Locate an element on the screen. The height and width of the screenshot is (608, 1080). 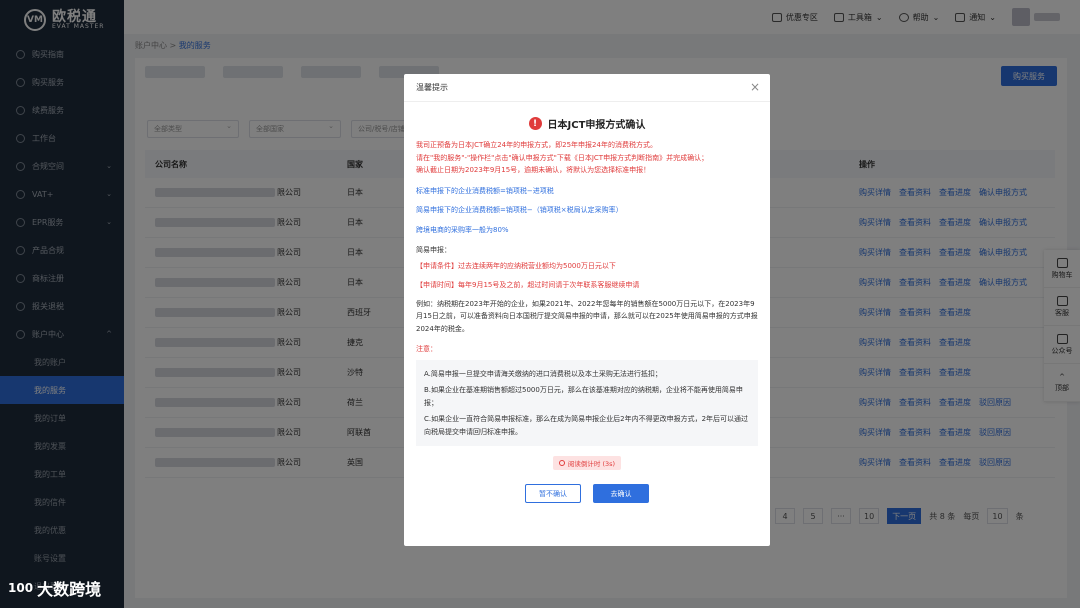
modal-header: 温馨提示 × is located at coordinates (587, 88).